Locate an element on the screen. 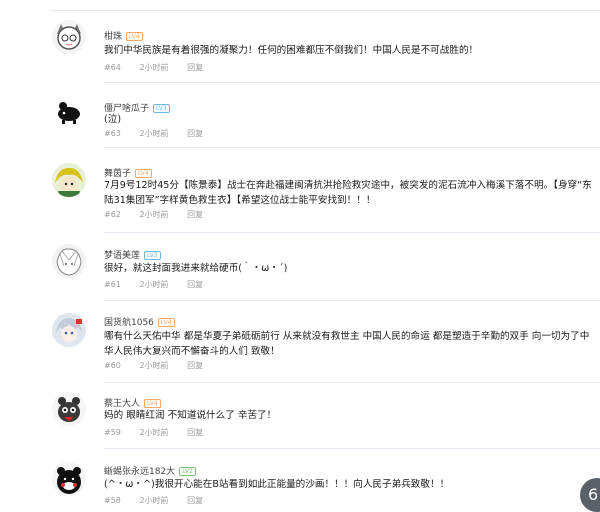 Image resolution: width=600 pixels, height=512 pixels. comment-username: 梦语美莲 is located at coordinates (122, 256).